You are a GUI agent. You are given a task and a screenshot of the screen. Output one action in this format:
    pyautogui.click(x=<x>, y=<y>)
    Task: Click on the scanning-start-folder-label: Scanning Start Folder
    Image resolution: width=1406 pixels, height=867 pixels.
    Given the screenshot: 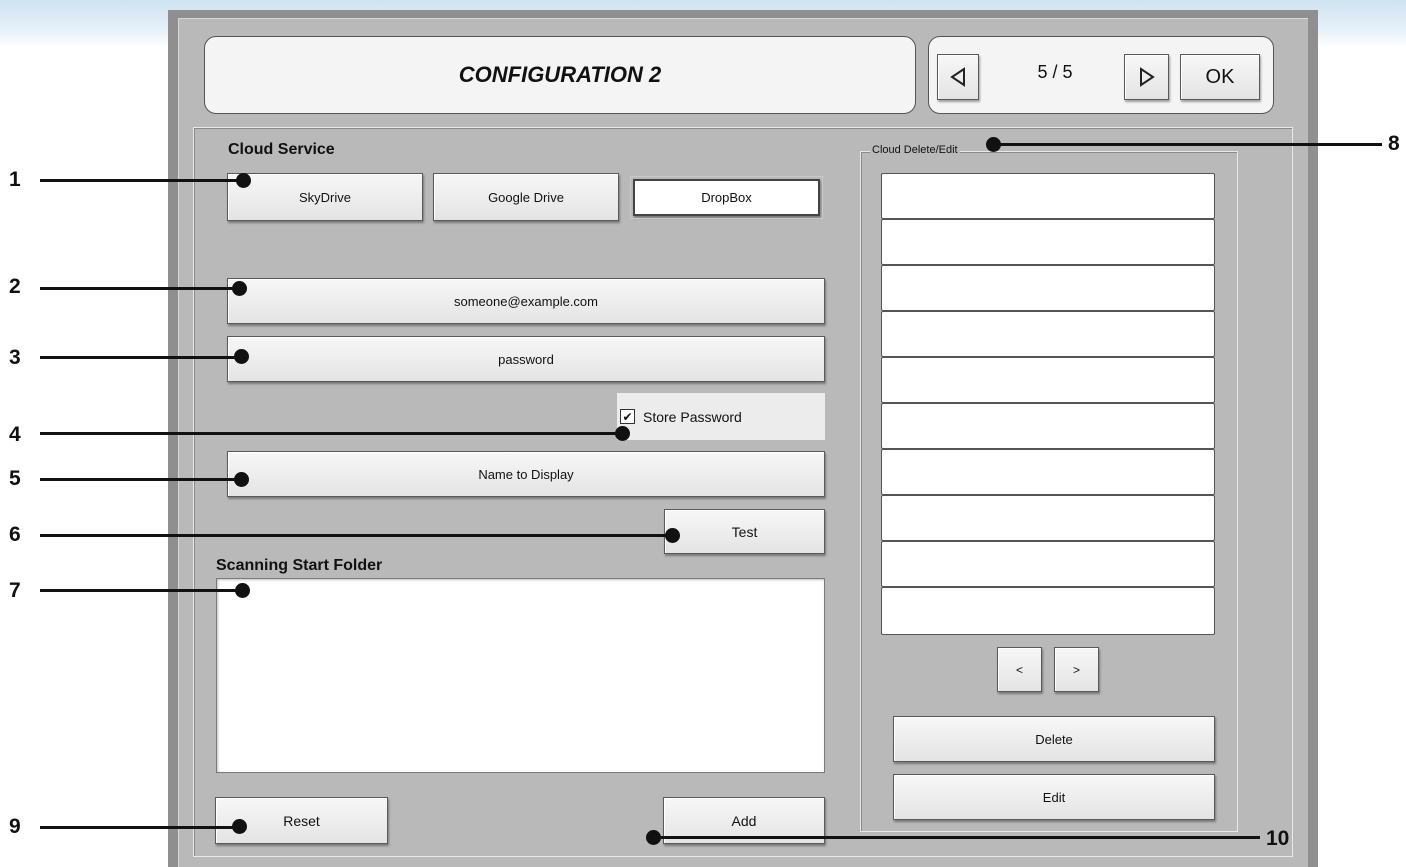 What is the action you would take?
    pyautogui.click(x=299, y=565)
    